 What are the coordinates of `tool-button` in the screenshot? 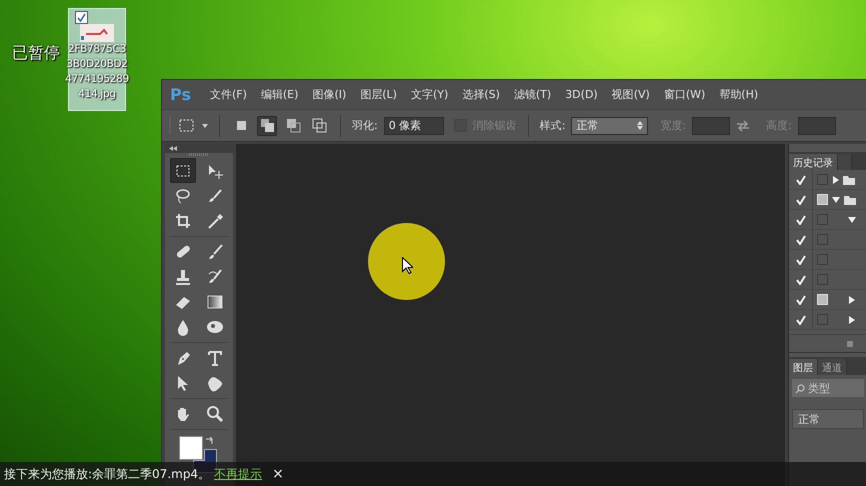 It's located at (183, 170).